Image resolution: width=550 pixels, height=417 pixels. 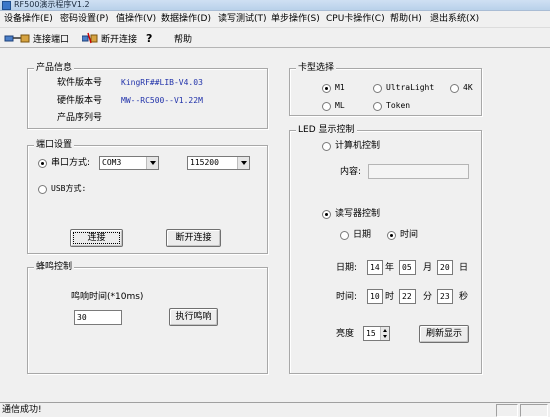 What do you see at coordinates (51, 39) in the screenshot?
I see `connect-port-label: 连接端口` at bounding box center [51, 39].